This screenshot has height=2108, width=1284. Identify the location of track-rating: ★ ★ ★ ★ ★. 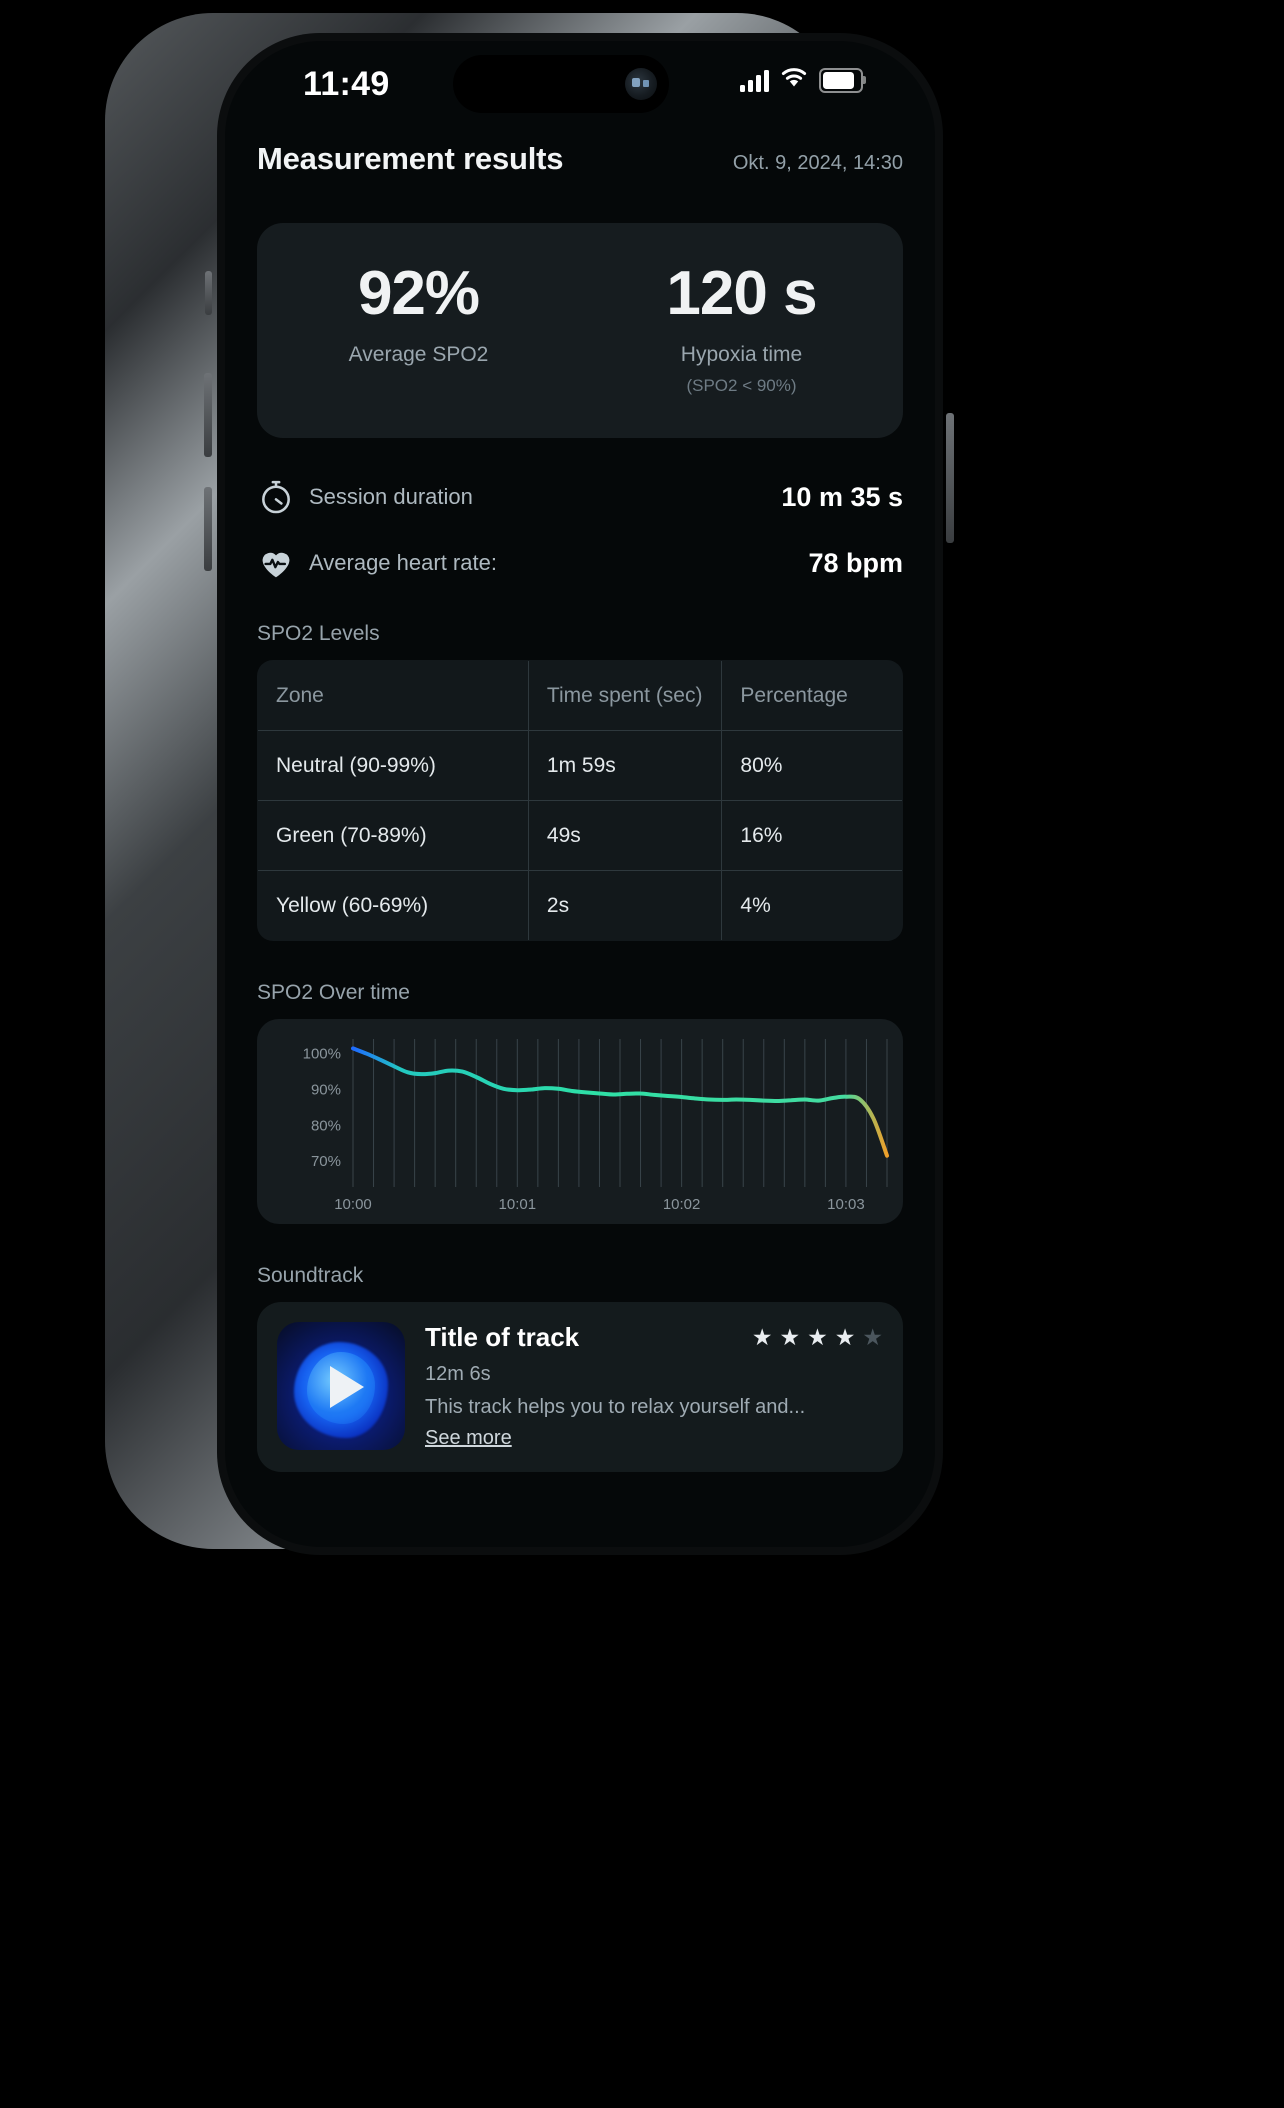
(817, 1337).